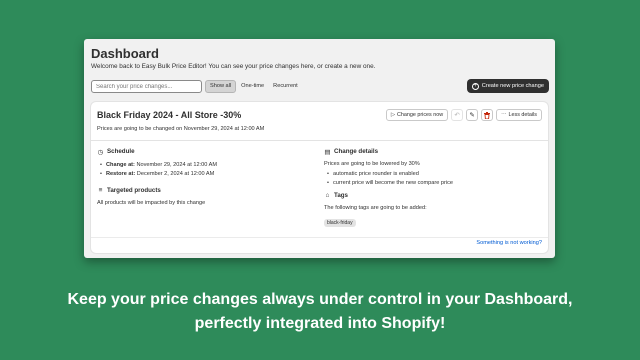  Describe the element at coordinates (475, 86) in the screenshot. I see `plus-circle-icon: +` at that location.